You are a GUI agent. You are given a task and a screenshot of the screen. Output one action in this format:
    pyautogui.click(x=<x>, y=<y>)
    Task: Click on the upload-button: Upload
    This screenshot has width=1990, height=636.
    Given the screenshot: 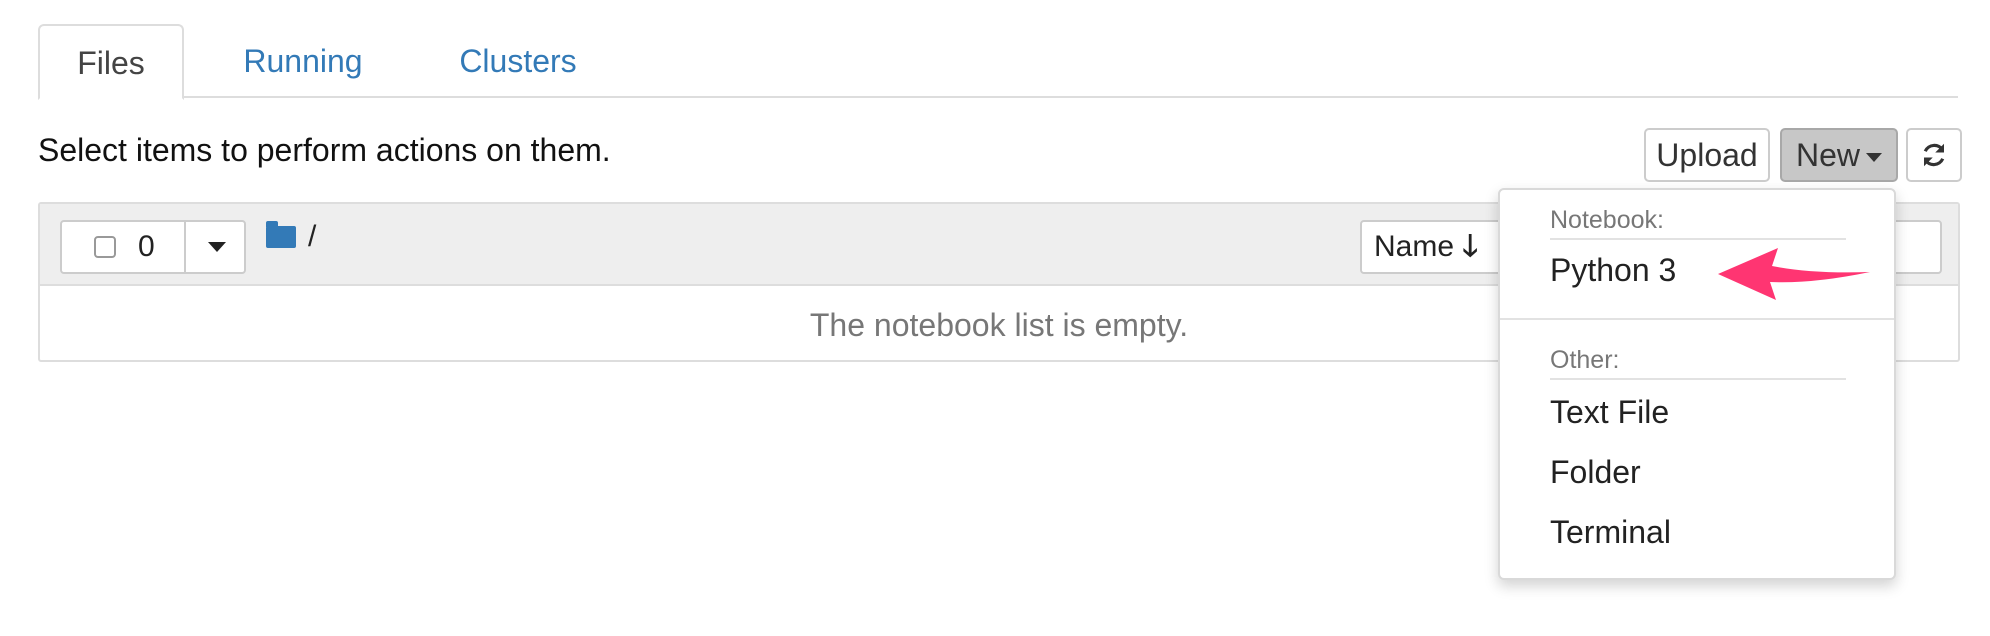 What is the action you would take?
    pyautogui.click(x=1707, y=155)
    